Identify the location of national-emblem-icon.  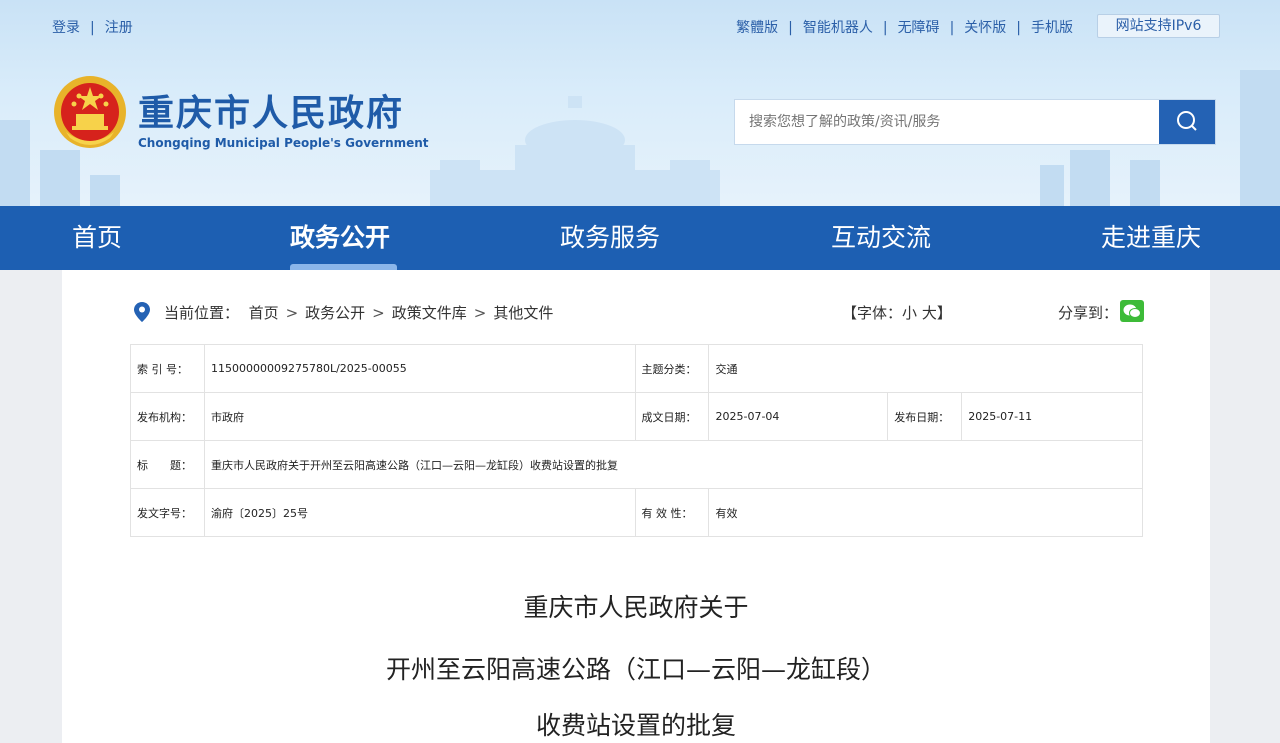
(90, 112).